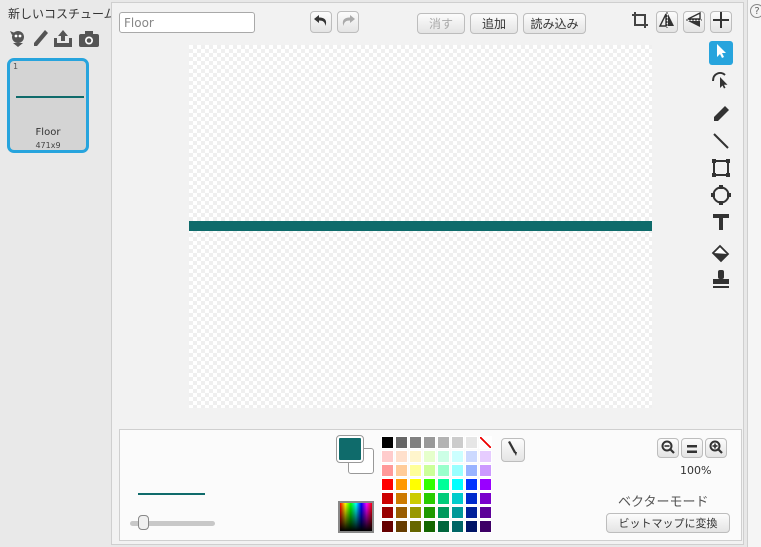 This screenshot has width=761, height=547. Describe the element at coordinates (694, 22) in the screenshot. I see `flip-vertical-button` at that location.